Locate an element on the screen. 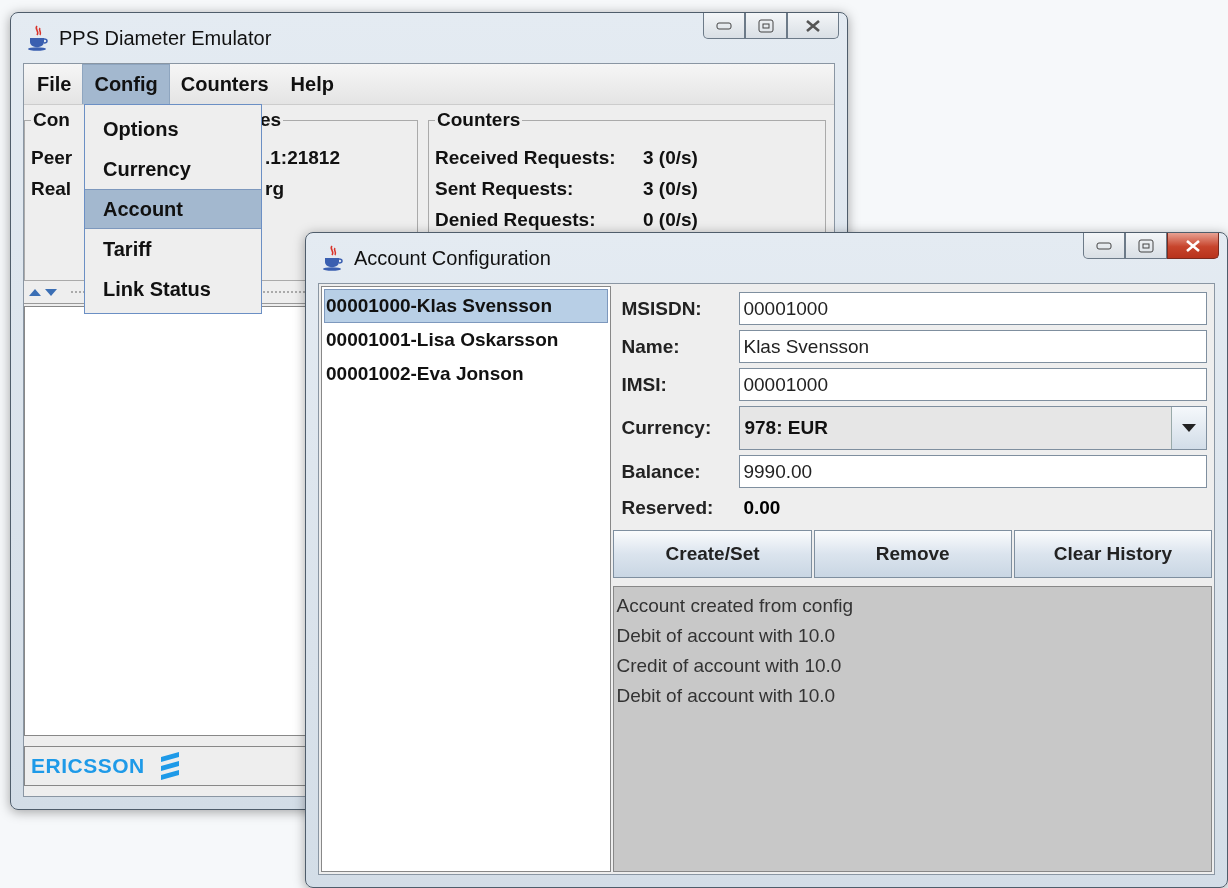 The height and width of the screenshot is (888, 1228). log-line: Account created from config is located at coordinates (735, 606).